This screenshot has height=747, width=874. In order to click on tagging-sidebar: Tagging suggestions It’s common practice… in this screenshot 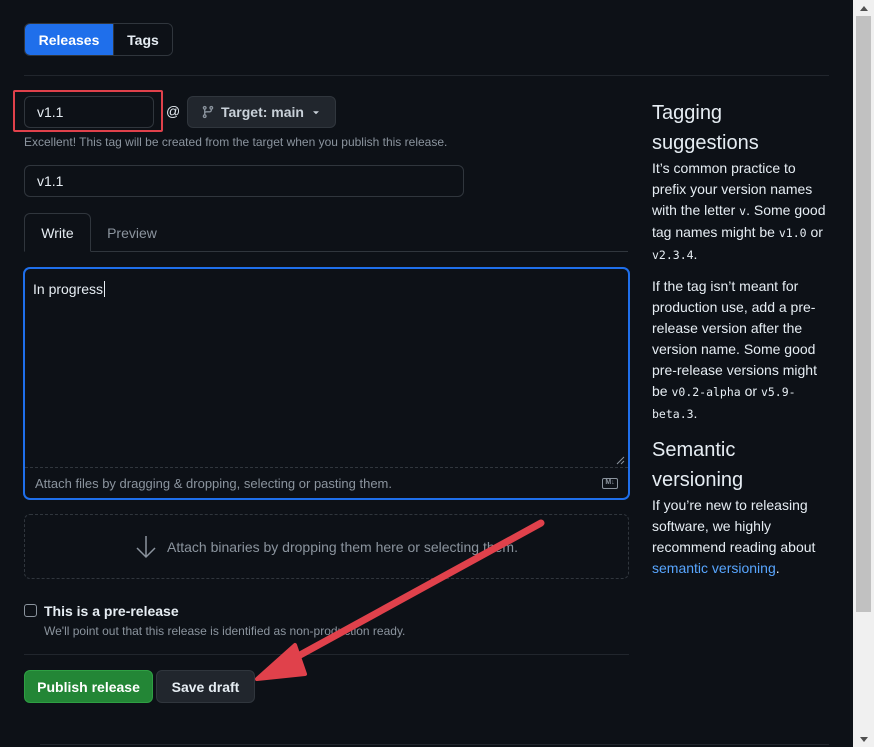, I will do `click(742, 338)`.